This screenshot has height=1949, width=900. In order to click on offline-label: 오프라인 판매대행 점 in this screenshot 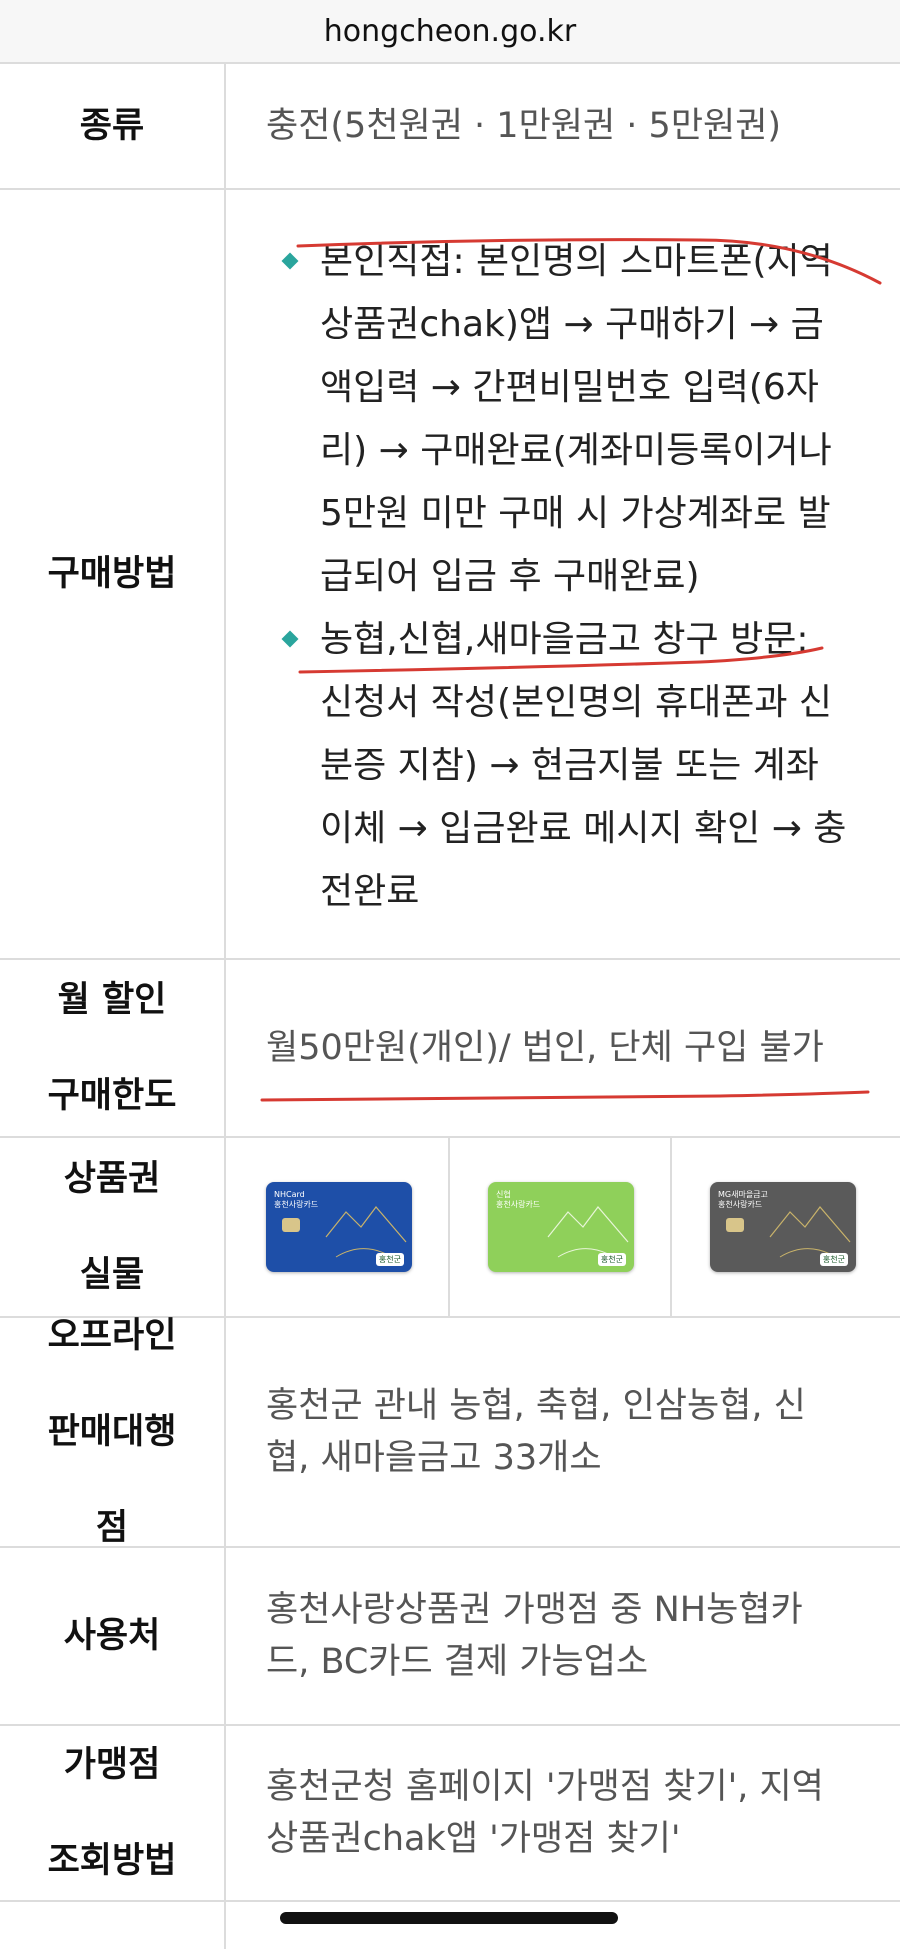, I will do `click(113, 1432)`.